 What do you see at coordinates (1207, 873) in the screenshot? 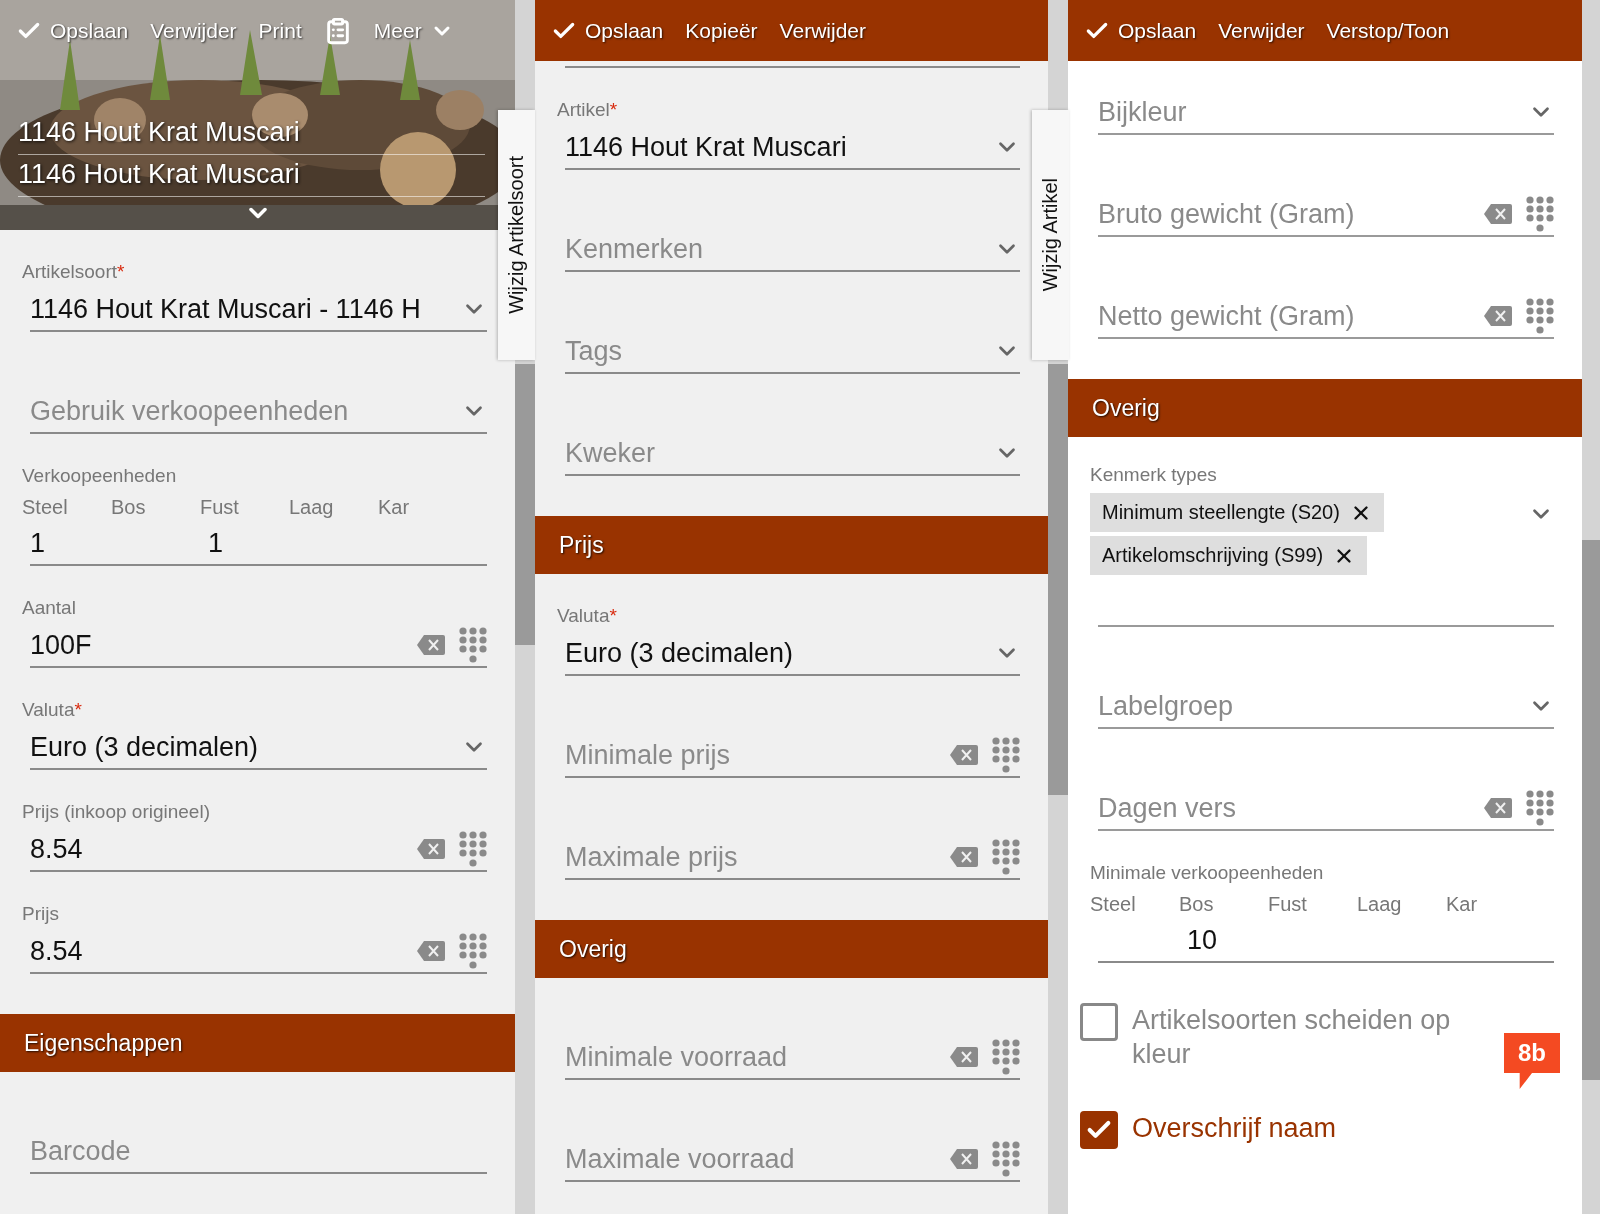
I see `field-label: Minimale verkoopeenheden` at bounding box center [1207, 873].